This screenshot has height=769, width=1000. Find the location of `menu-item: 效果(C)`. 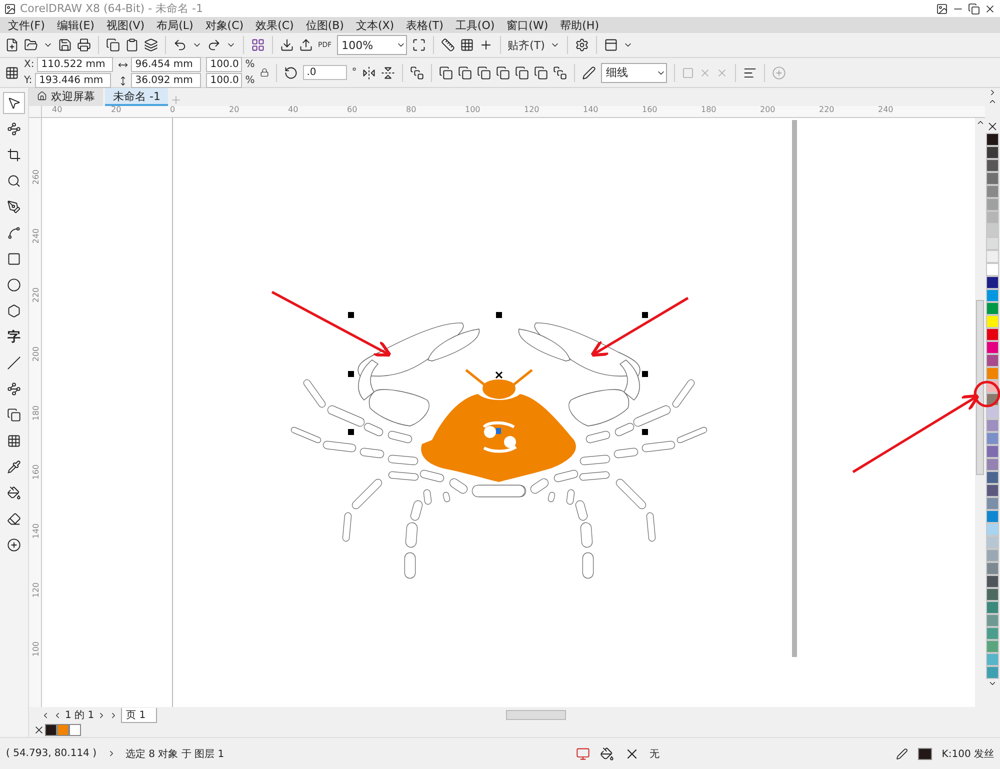

menu-item: 效果(C) is located at coordinates (277, 25).